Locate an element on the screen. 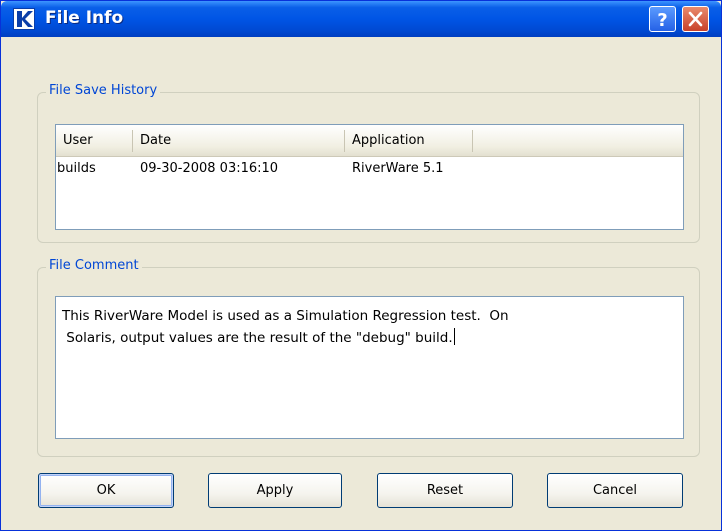 The height and width of the screenshot is (531, 722). close-button is located at coordinates (695, 19).